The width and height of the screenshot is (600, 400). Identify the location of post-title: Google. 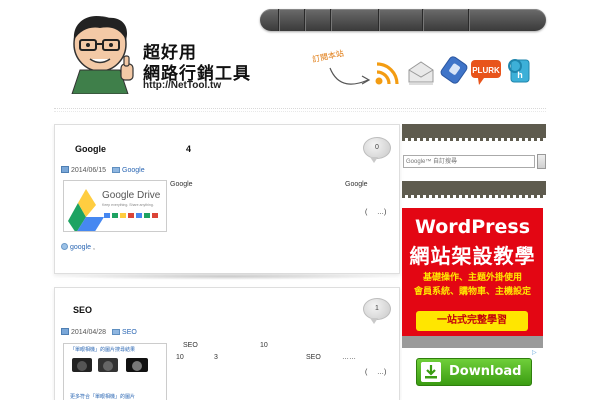
(90, 149).